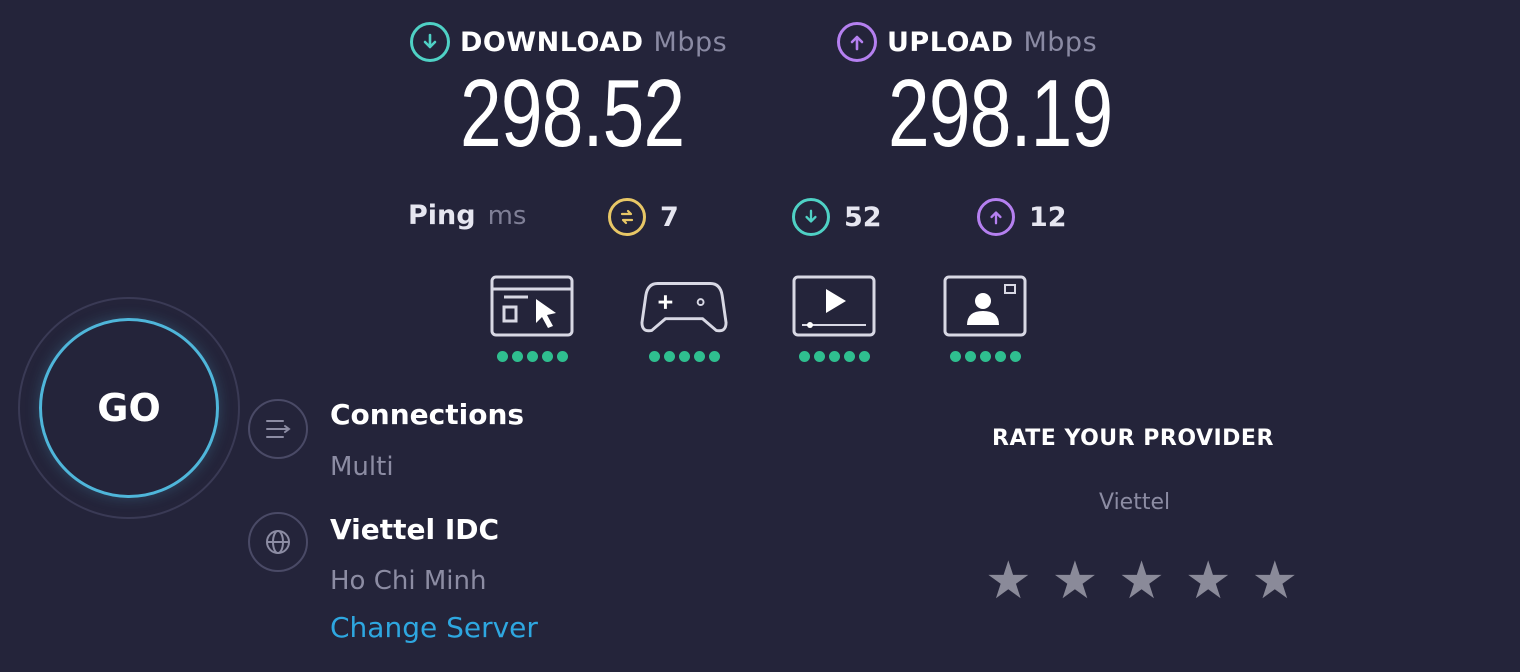 This screenshot has height=672, width=1520. I want to click on ping-label: Ping, so click(442, 215).